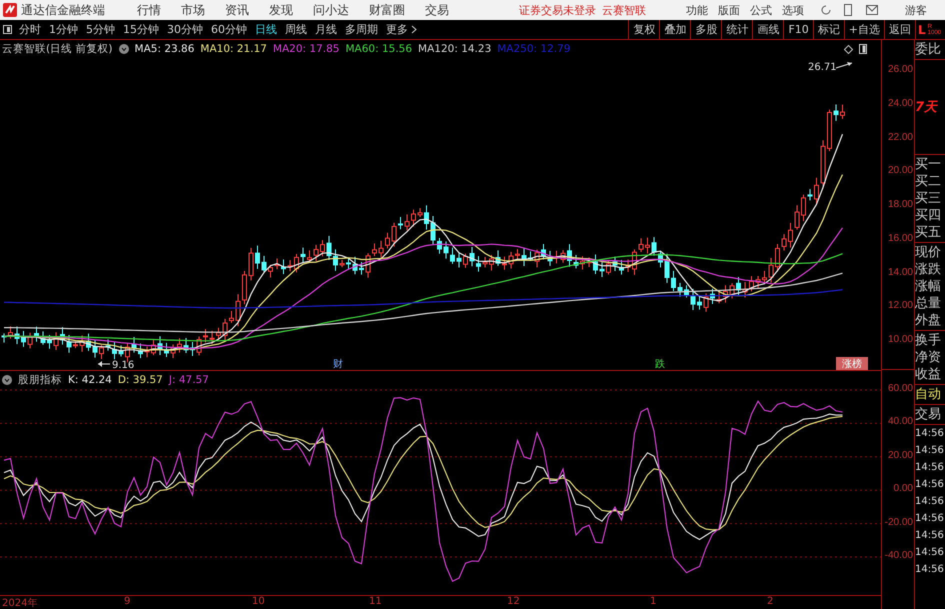  I want to click on menu-item: 市场, so click(193, 10).